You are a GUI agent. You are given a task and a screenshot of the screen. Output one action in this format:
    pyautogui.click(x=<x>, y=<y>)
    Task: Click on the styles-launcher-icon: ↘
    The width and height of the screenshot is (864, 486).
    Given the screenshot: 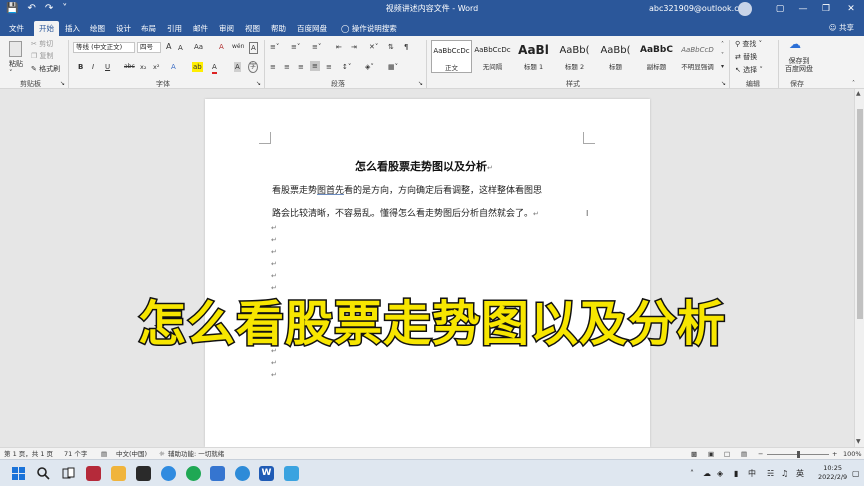 What is the action you would take?
    pyautogui.click(x=723, y=84)
    